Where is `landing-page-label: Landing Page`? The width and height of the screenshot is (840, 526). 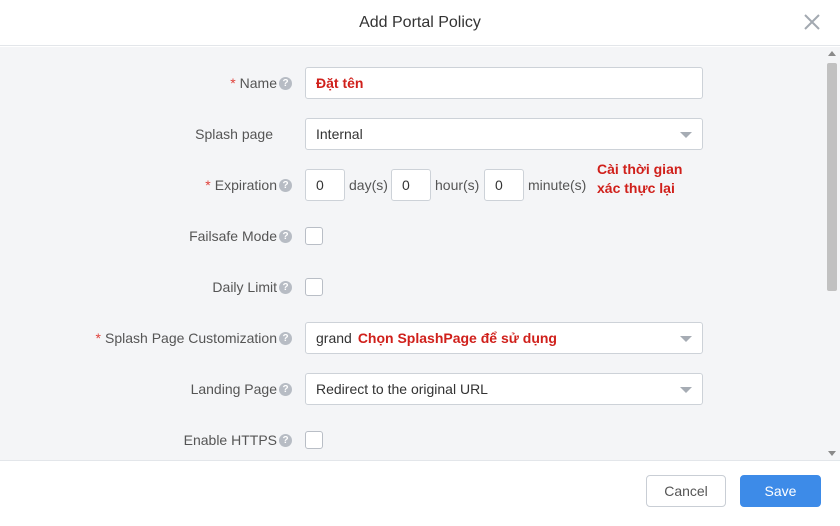 landing-page-label: Landing Page is located at coordinates (233, 389).